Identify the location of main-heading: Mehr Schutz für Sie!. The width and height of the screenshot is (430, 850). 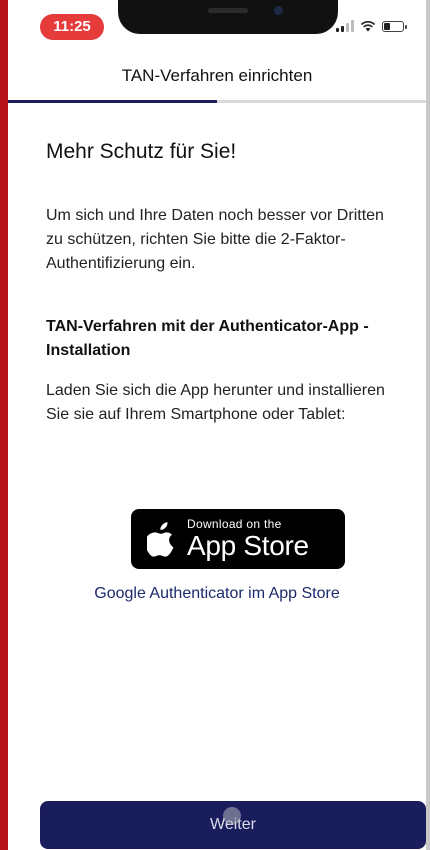
(141, 151).